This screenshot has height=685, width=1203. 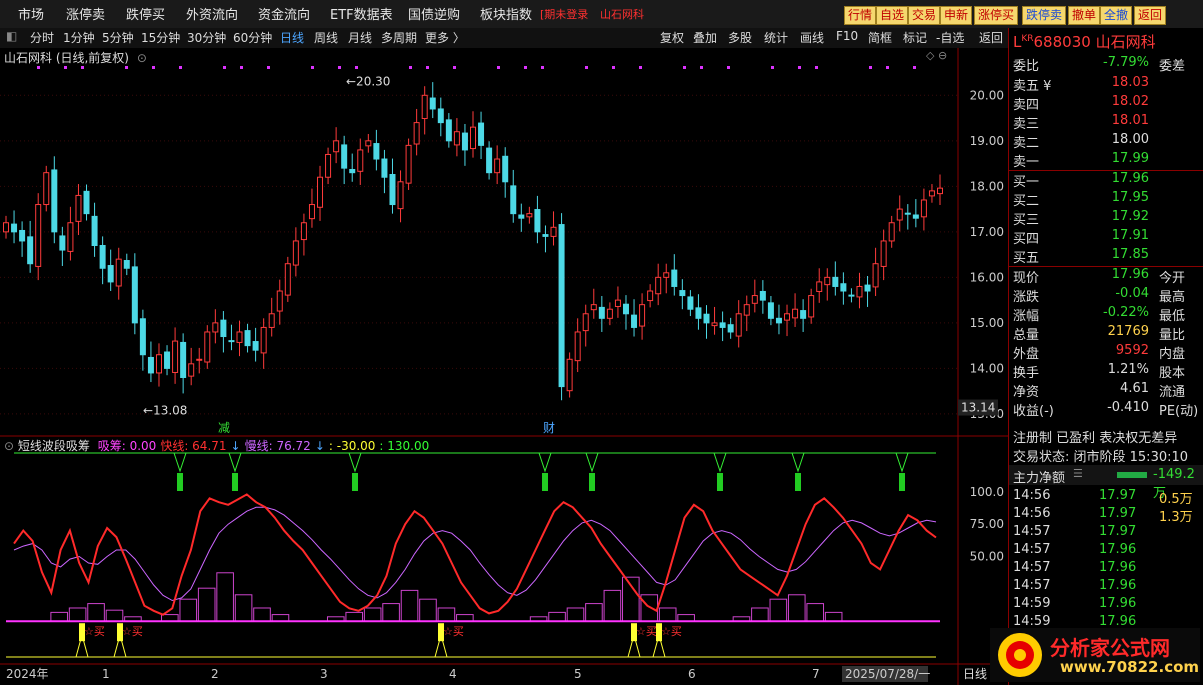 What do you see at coordinates (1107, 276) in the screenshot?
I see `stat-row: 现价 17.96 今开` at bounding box center [1107, 276].